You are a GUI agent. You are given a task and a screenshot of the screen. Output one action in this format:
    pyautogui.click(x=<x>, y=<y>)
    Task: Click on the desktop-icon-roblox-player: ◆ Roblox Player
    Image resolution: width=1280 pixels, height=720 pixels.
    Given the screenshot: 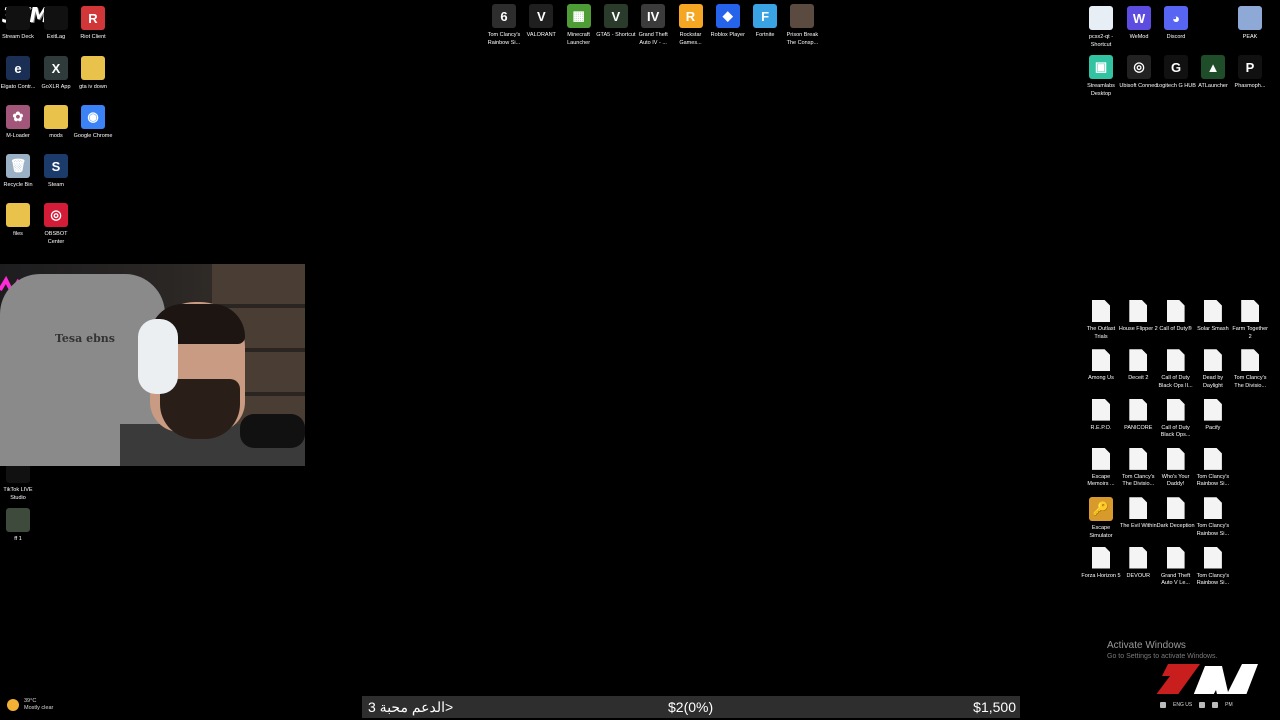 What is the action you would take?
    pyautogui.click(x=728, y=22)
    